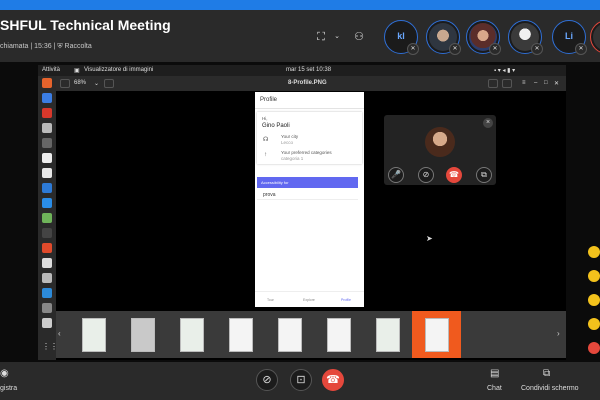 The width and height of the screenshot is (600, 400). I want to click on heart-icon, so click(594, 348).